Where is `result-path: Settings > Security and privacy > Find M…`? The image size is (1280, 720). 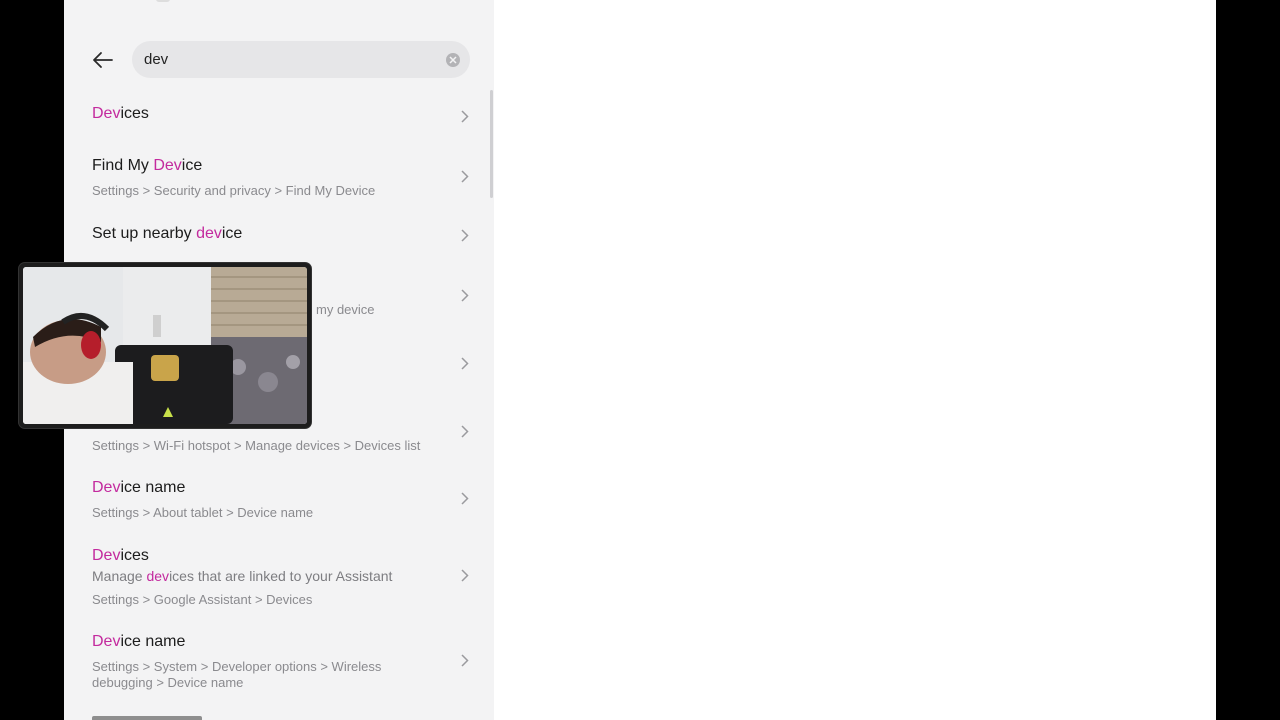
result-path: Settings > Security and privacy > Find M… is located at coordinates (234, 190).